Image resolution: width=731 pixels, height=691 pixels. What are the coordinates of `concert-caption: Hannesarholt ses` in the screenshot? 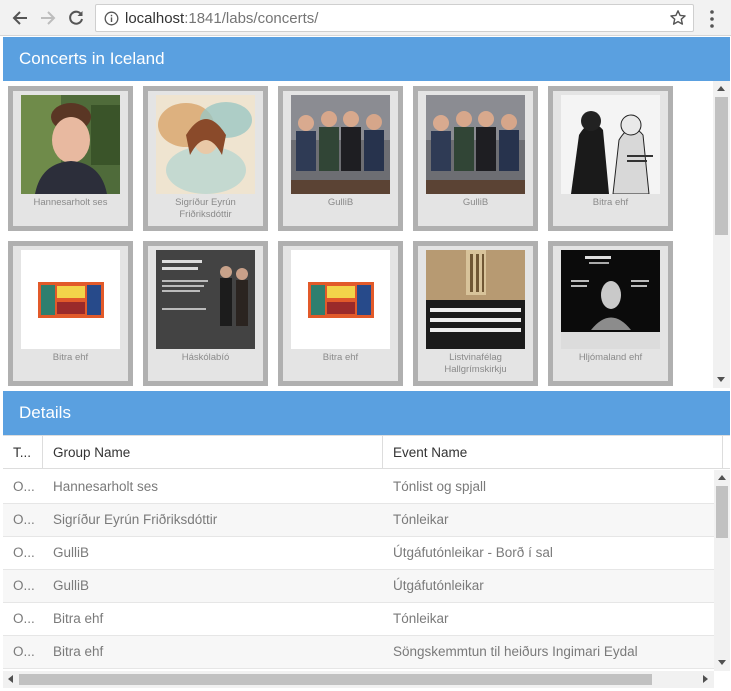 It's located at (70, 202).